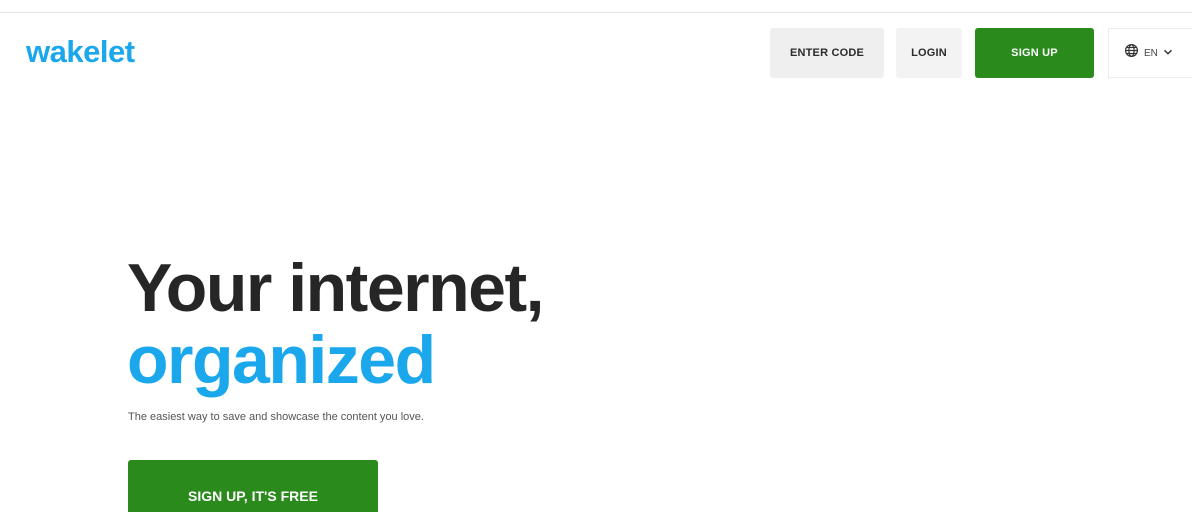 This screenshot has height=512, width=1192. I want to click on language-selector: EN, so click(1150, 53).